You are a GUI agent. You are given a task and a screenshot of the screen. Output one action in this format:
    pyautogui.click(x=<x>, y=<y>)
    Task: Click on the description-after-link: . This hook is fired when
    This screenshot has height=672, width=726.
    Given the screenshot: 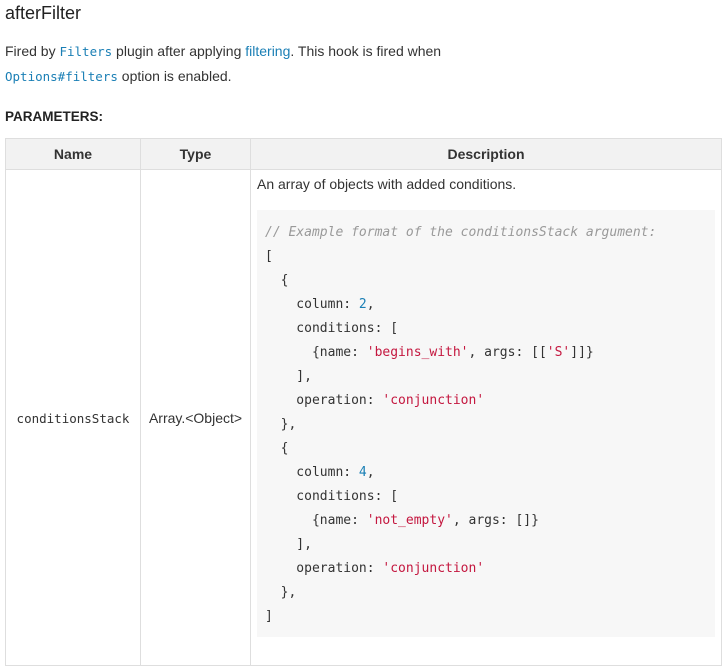 What is the action you would take?
    pyautogui.click(x=366, y=51)
    